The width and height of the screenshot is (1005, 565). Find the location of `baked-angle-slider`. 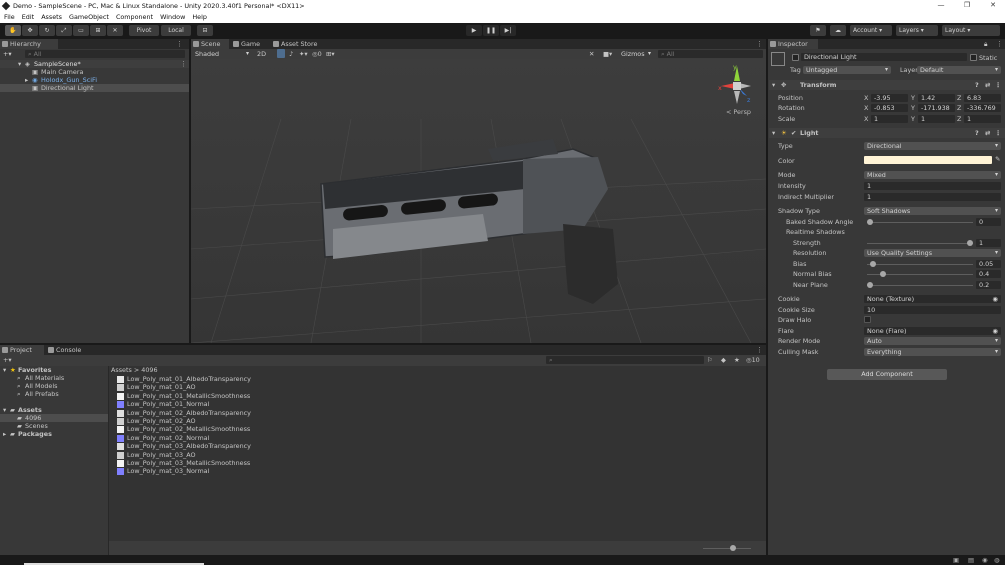

baked-angle-slider is located at coordinates (920, 222).